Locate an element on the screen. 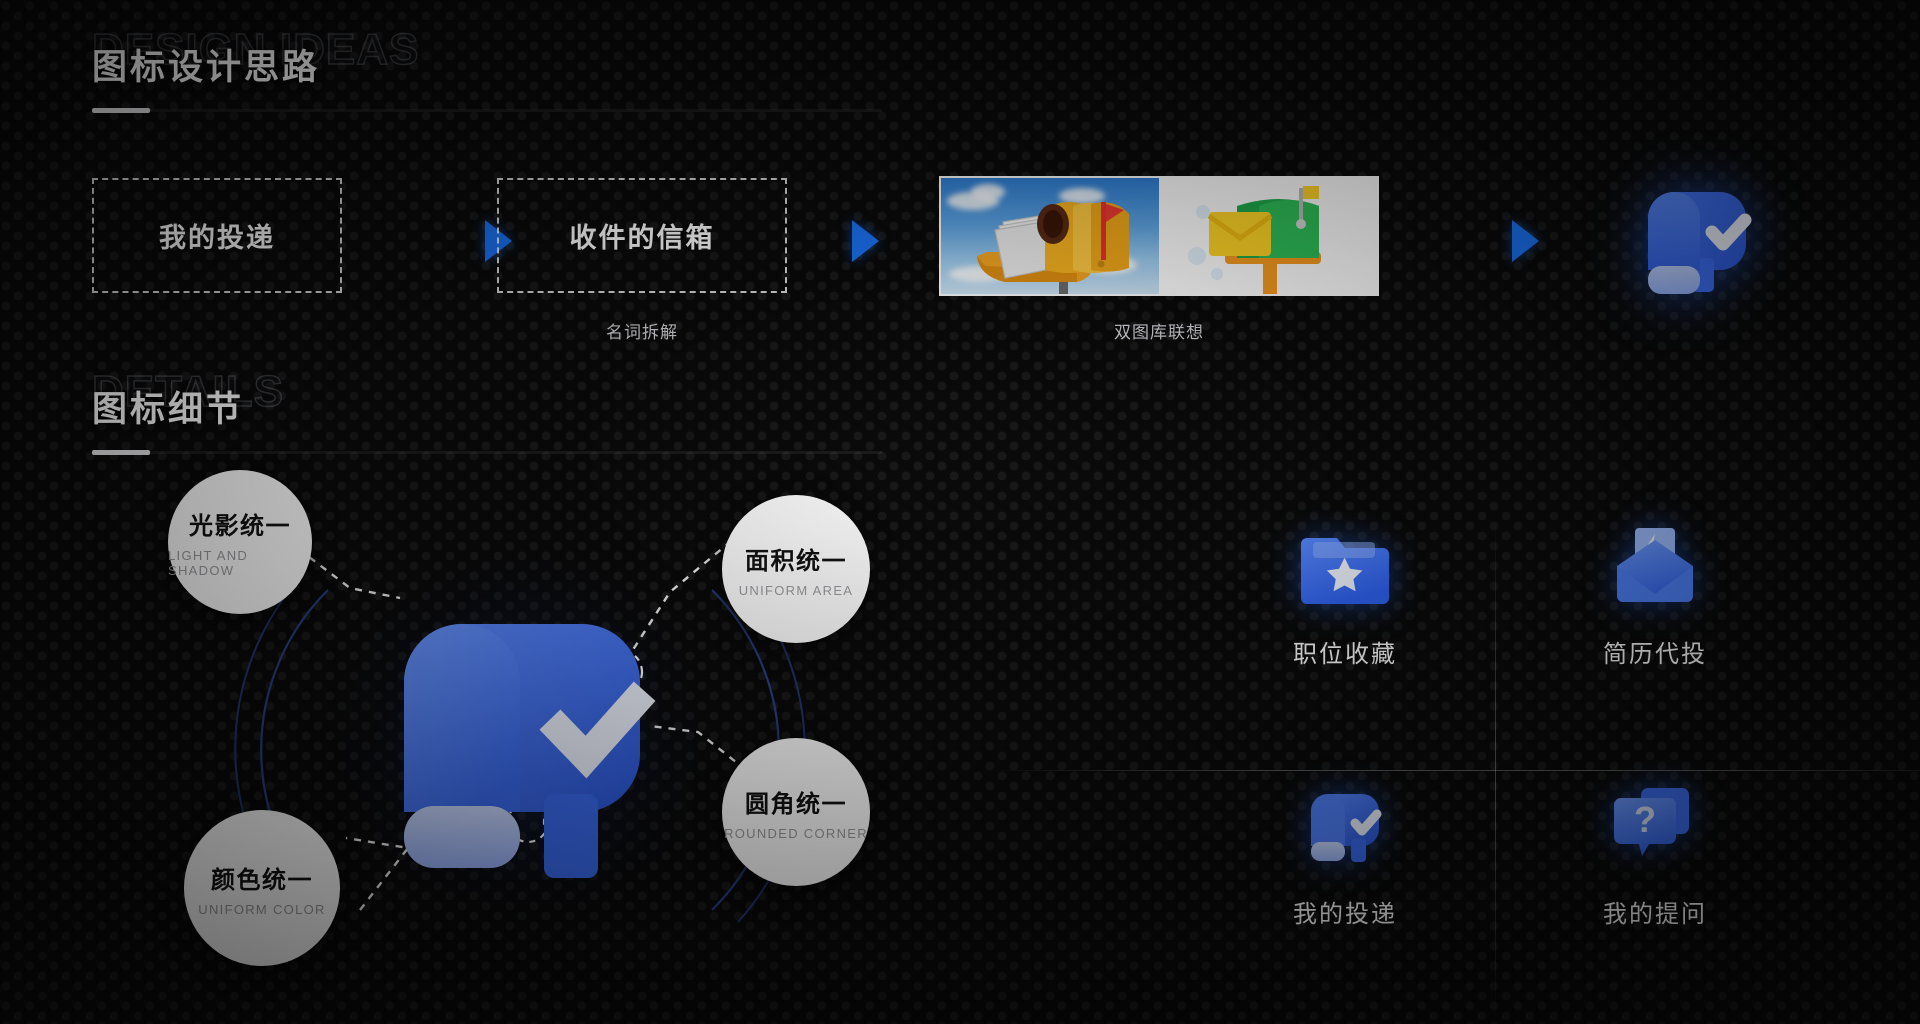 Image resolution: width=1920 pixels, height=1024 pixels. grid-item-resume-delivery: 简历代投 is located at coordinates (1655, 640).